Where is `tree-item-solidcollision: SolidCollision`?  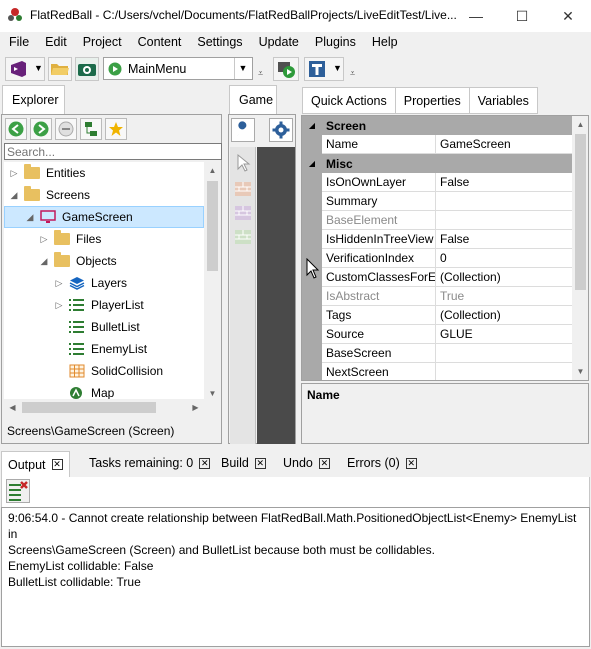
tree-item-solidcollision: SolidCollision is located at coordinates (104, 371).